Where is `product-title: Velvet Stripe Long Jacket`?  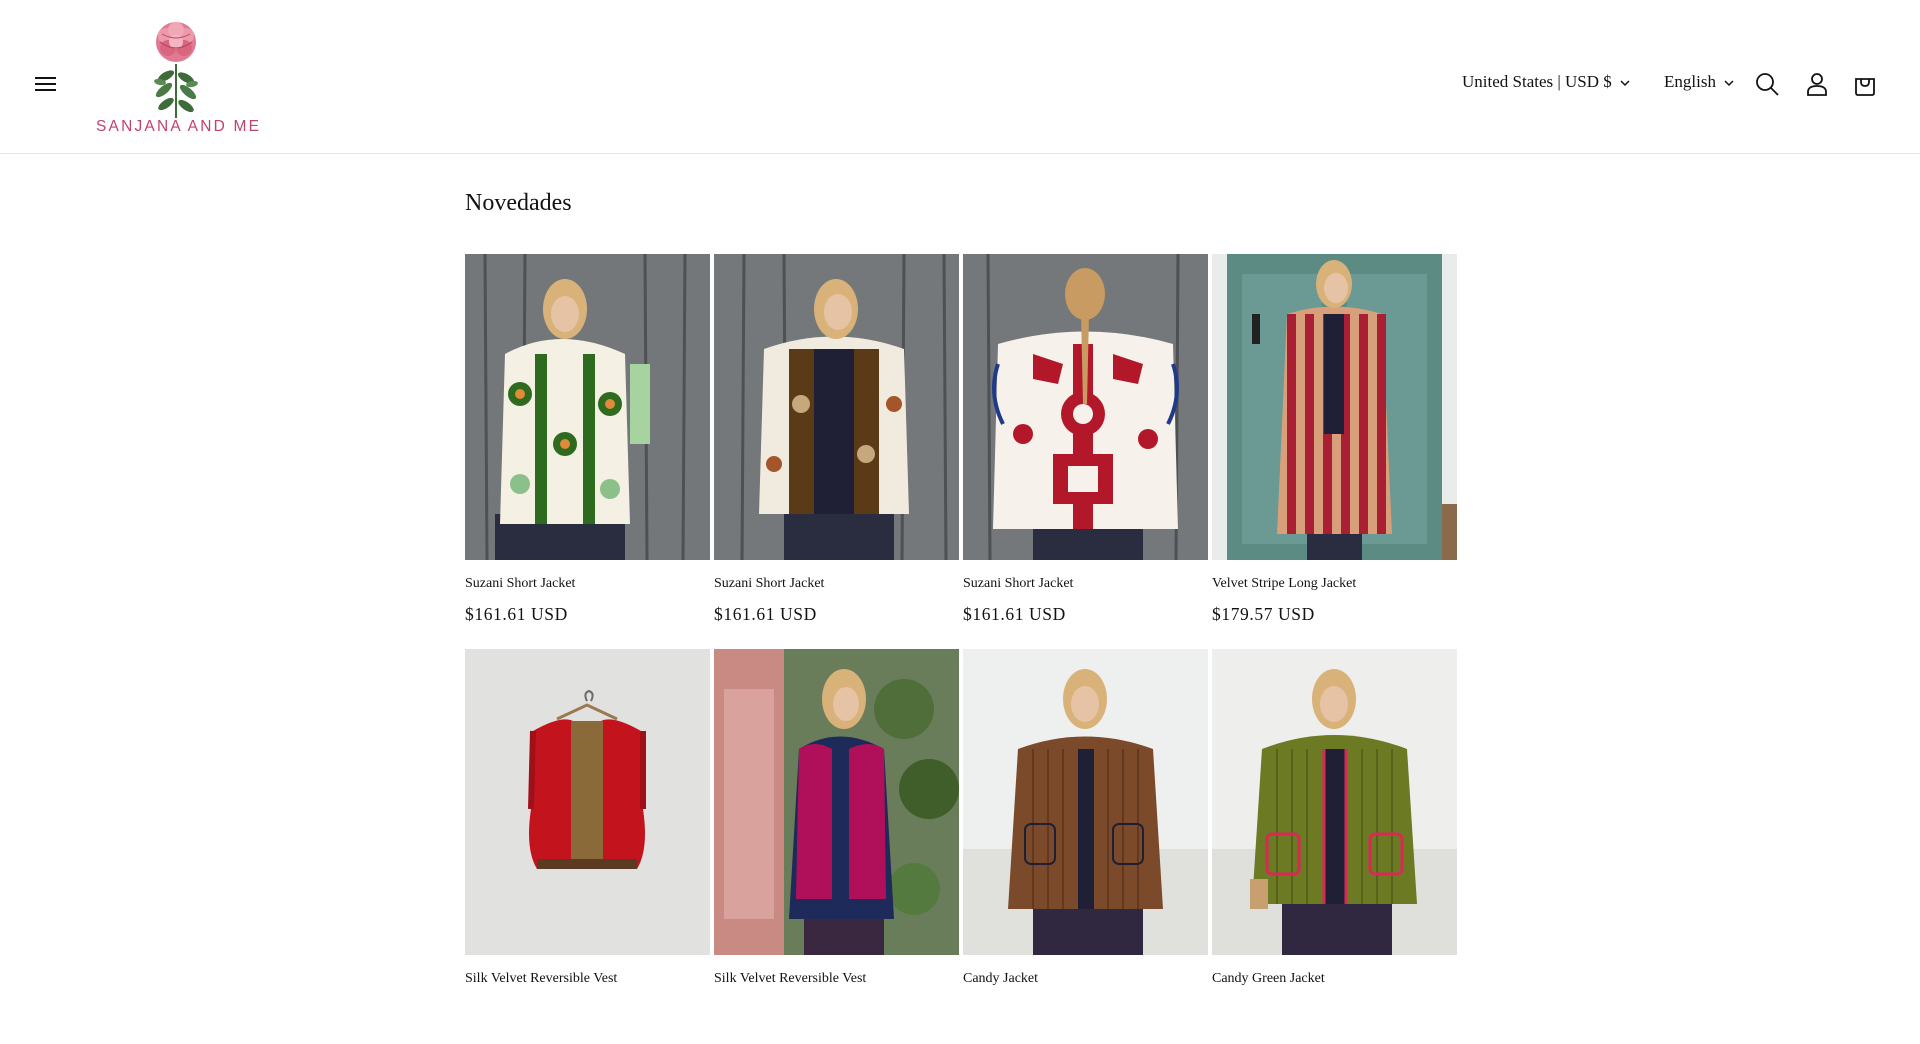 product-title: Velvet Stripe Long Jacket is located at coordinates (1334, 585).